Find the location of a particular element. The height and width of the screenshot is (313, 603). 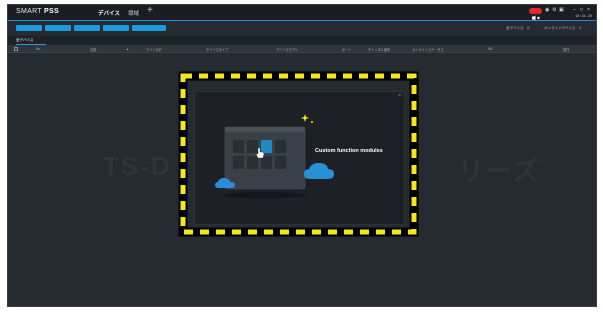

maximize-icon: □ is located at coordinates (581, 10).